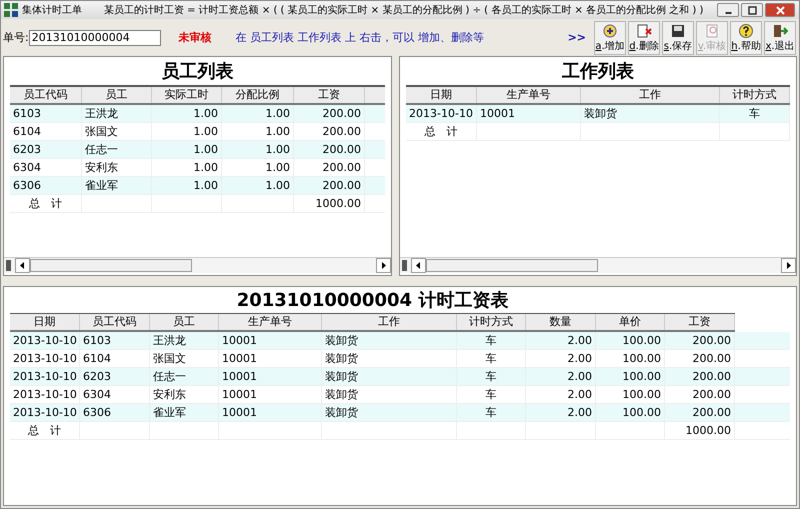 This screenshot has width=800, height=509. What do you see at coordinates (610, 37) in the screenshot?
I see `add-button: a.增加` at bounding box center [610, 37].